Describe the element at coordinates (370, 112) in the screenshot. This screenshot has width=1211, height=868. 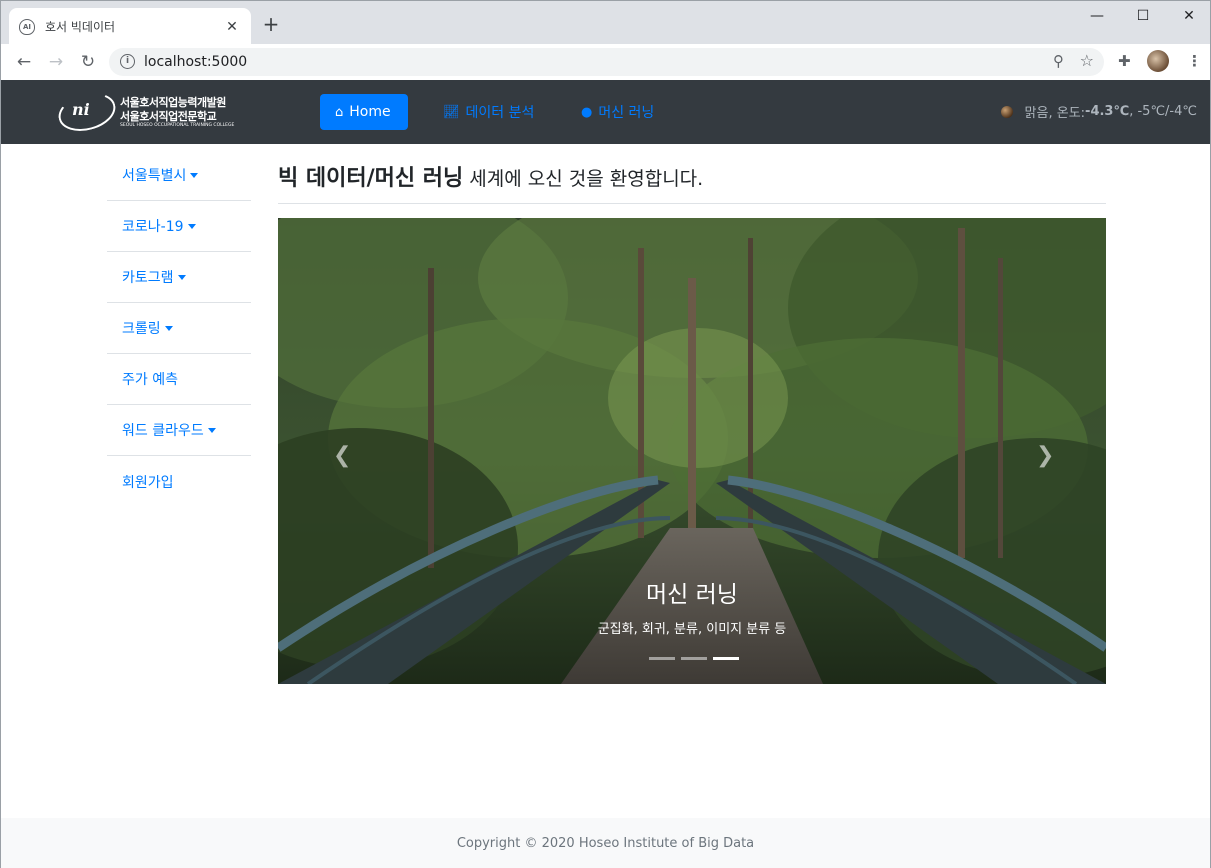
I see `nav-home-label: Home` at that location.